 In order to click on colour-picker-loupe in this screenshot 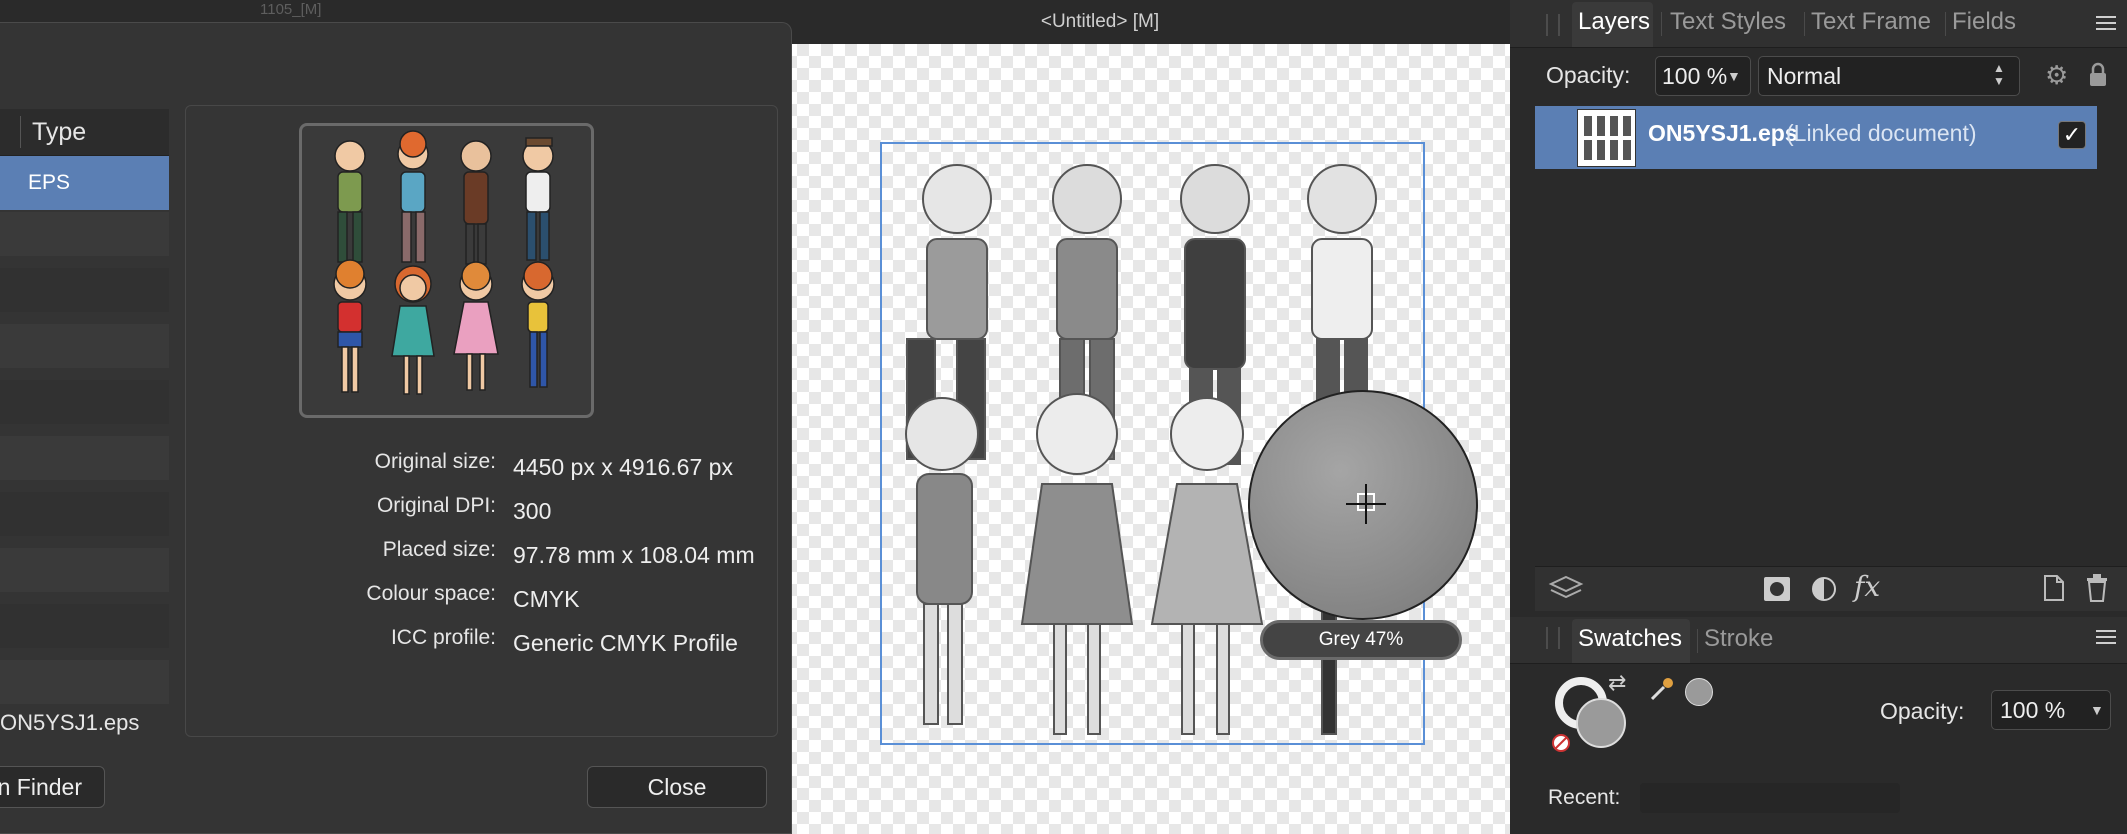, I will do `click(1363, 505)`.